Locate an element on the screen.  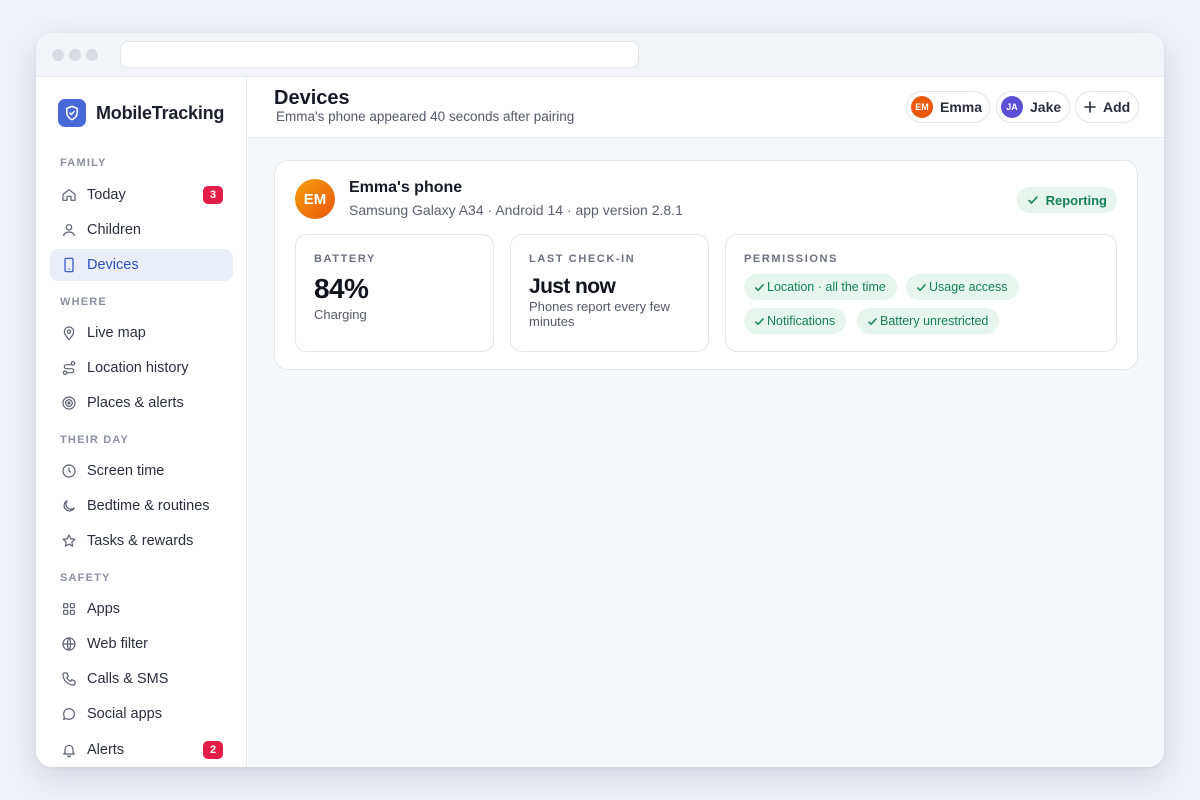
shield-logo-icon is located at coordinates (72, 113).